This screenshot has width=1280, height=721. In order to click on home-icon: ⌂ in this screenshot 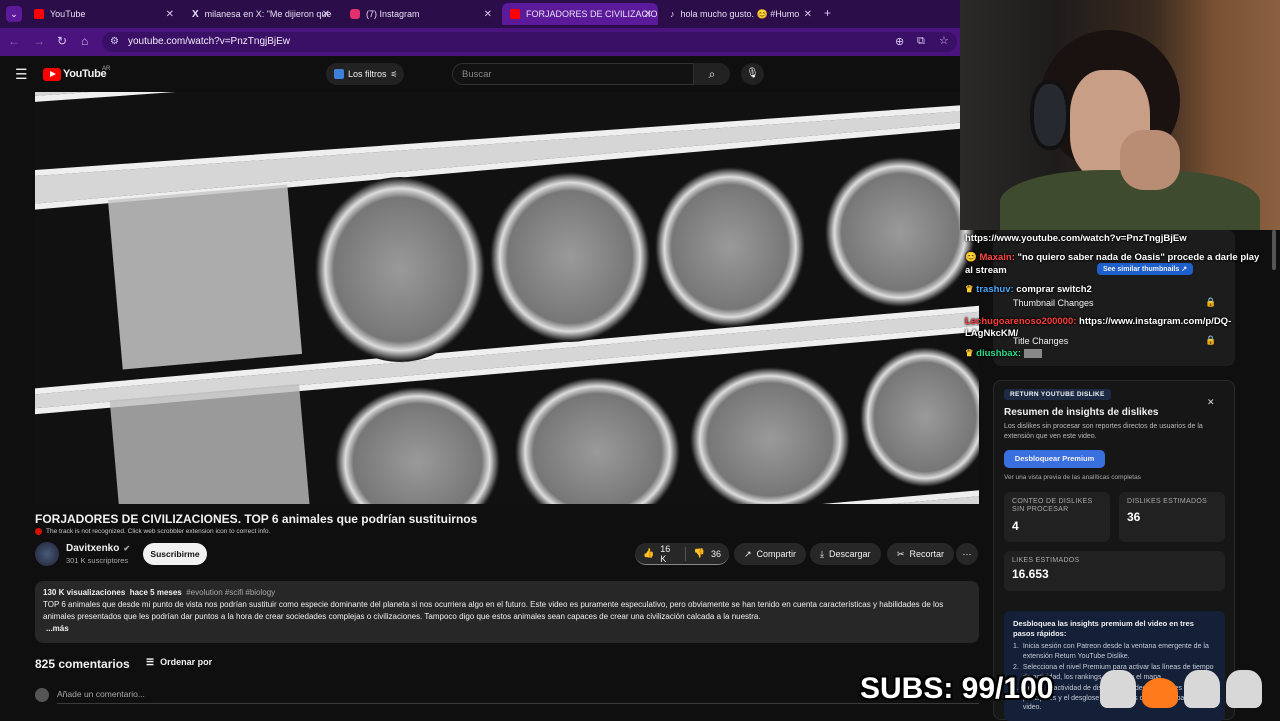, I will do `click(84, 41)`.